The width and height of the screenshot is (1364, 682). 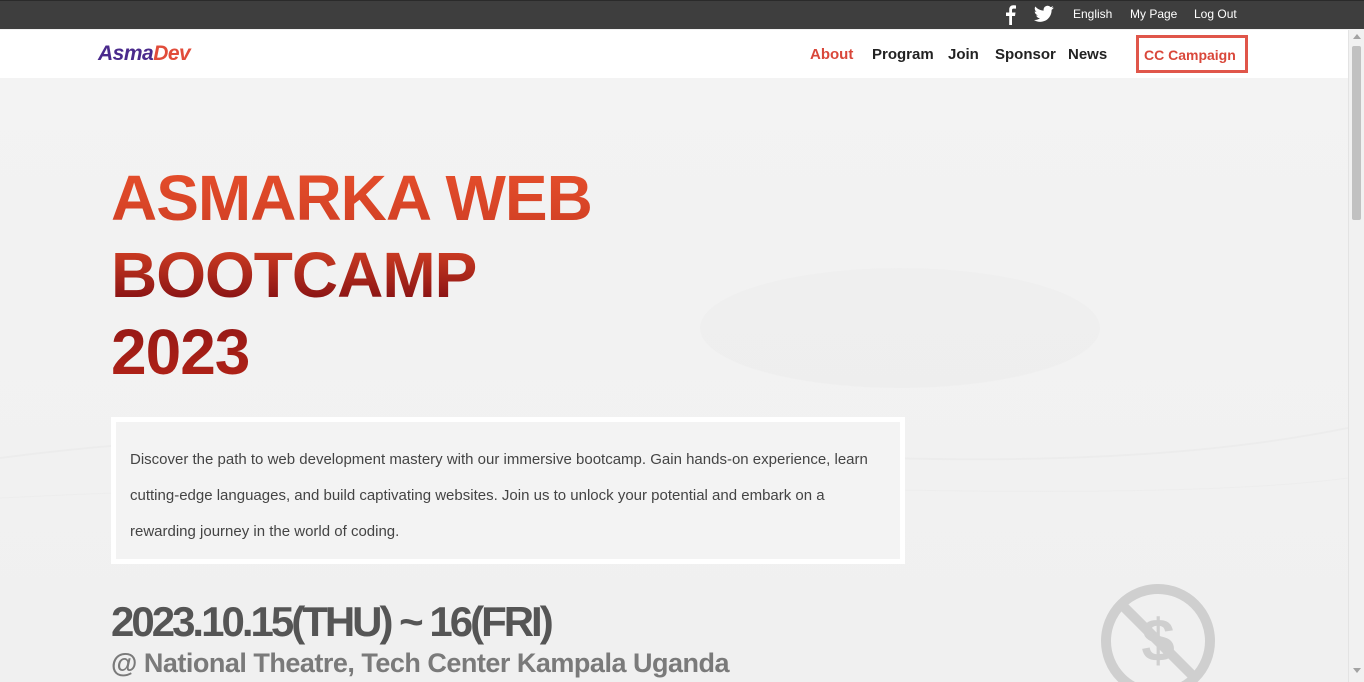 What do you see at coordinates (126, 53) in the screenshot?
I see `logo-part-1: Asma` at bounding box center [126, 53].